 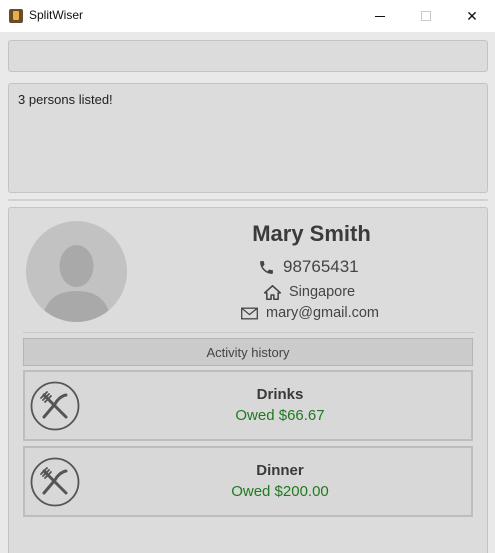 What do you see at coordinates (247, 16) in the screenshot?
I see `window-titlebar: SplitWiser ✕` at bounding box center [247, 16].